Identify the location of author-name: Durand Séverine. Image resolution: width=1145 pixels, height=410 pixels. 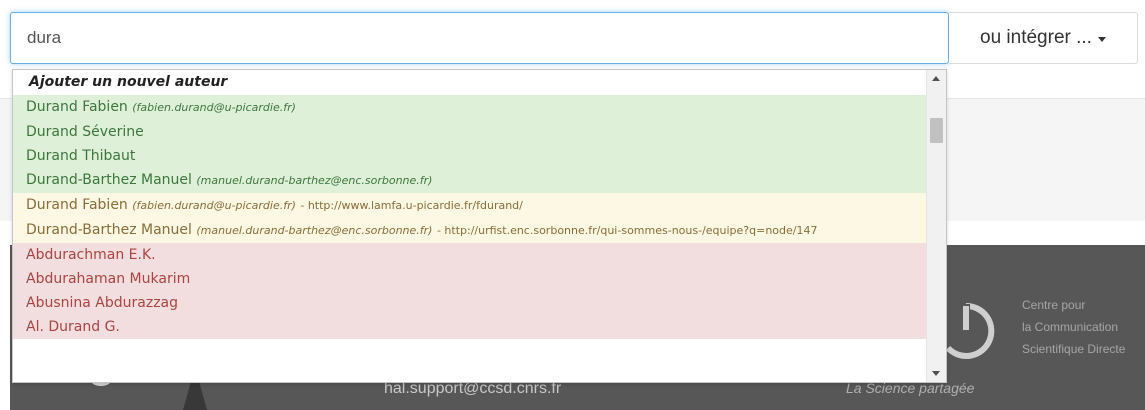
(85, 132).